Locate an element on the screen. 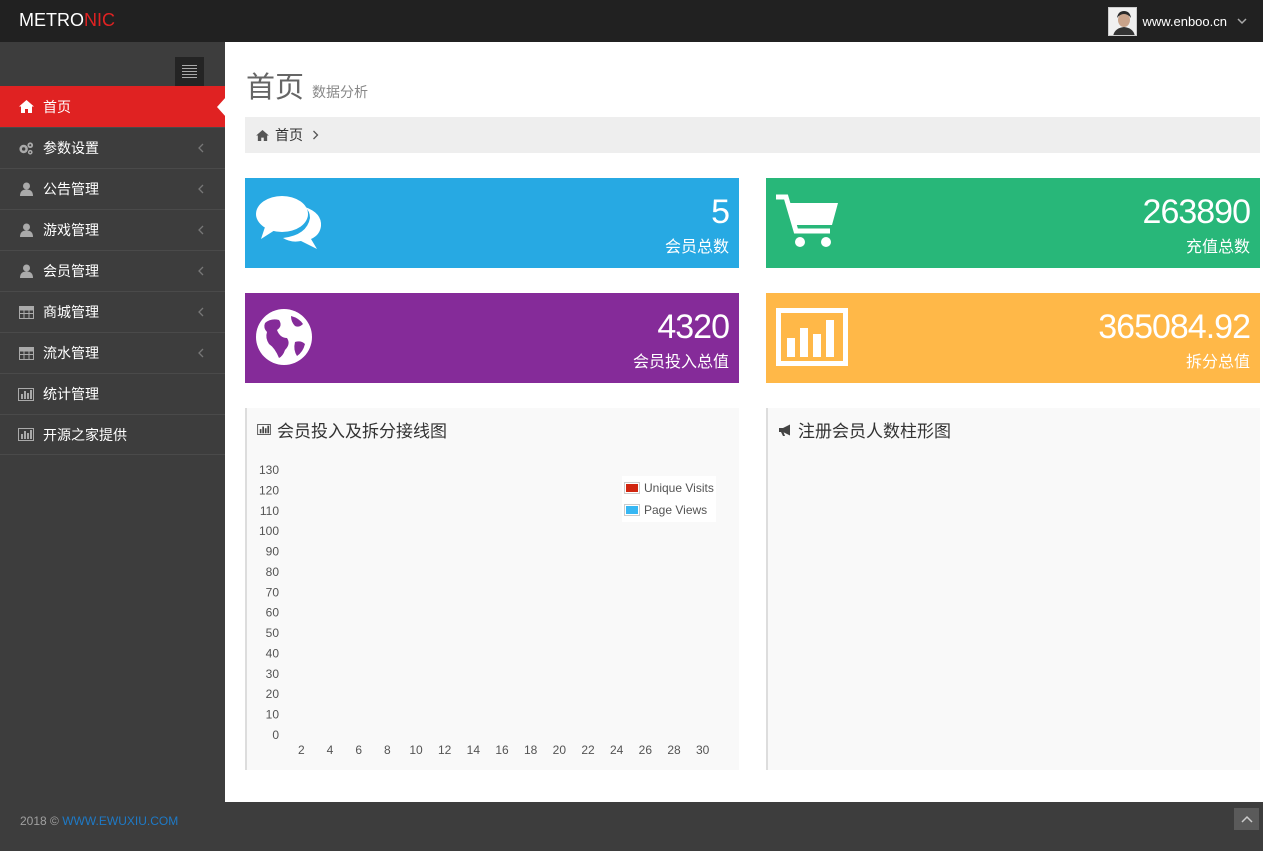  copyright: 2018 © WWW.EWUXIU.COM is located at coordinates (99, 821).